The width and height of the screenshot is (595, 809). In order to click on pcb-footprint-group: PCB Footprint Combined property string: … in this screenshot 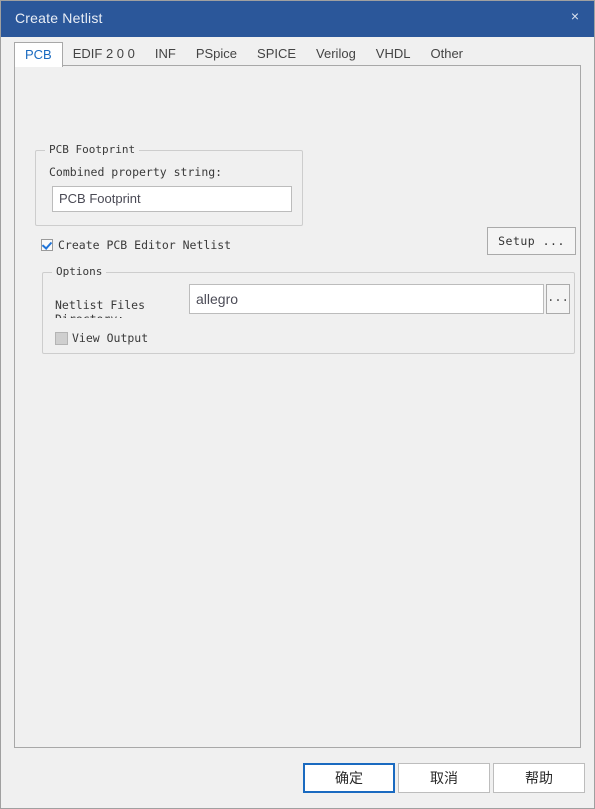, I will do `click(169, 184)`.